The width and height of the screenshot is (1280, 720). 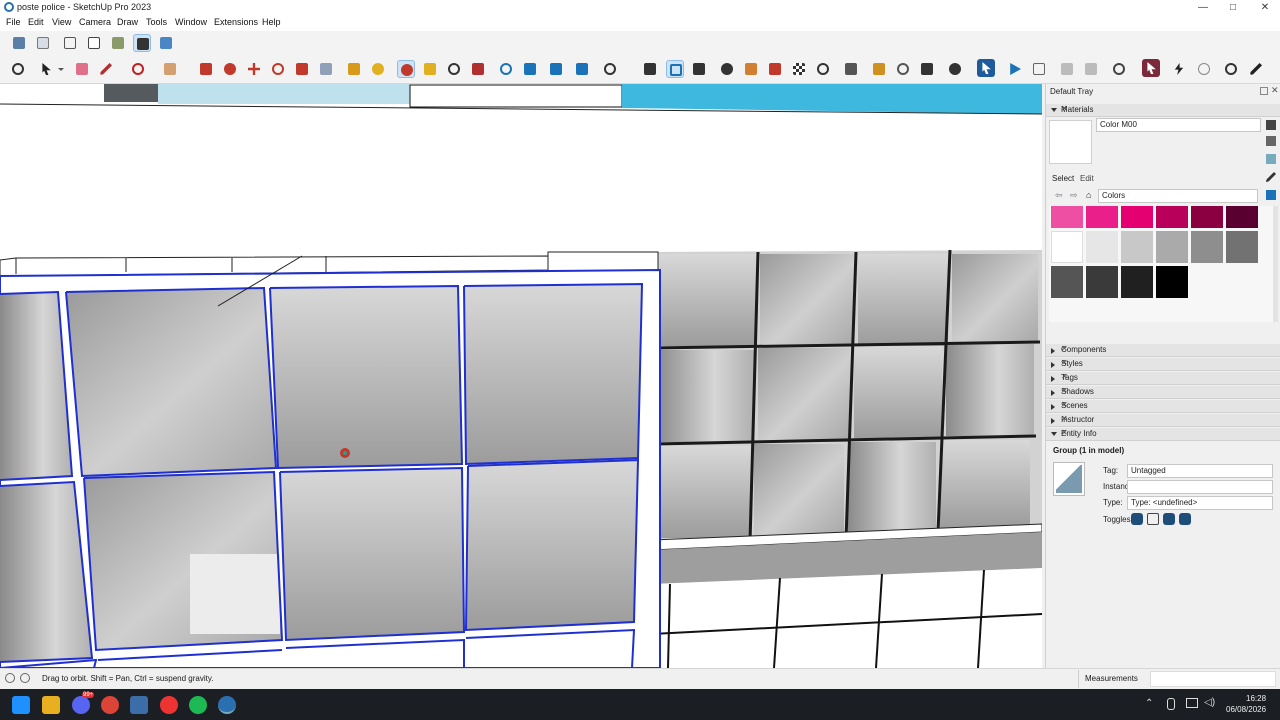 I want to click on network-icon, so click(x=1192, y=703).